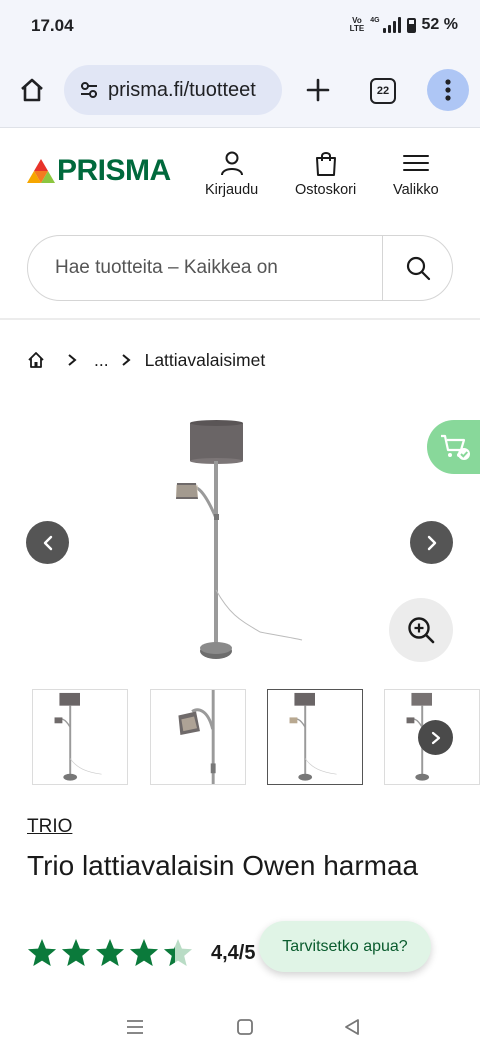 Image resolution: width=480 pixels, height=1056 pixels. I want to click on browser-toolbar: prisma.fi/tuotteet 22, so click(240, 90).